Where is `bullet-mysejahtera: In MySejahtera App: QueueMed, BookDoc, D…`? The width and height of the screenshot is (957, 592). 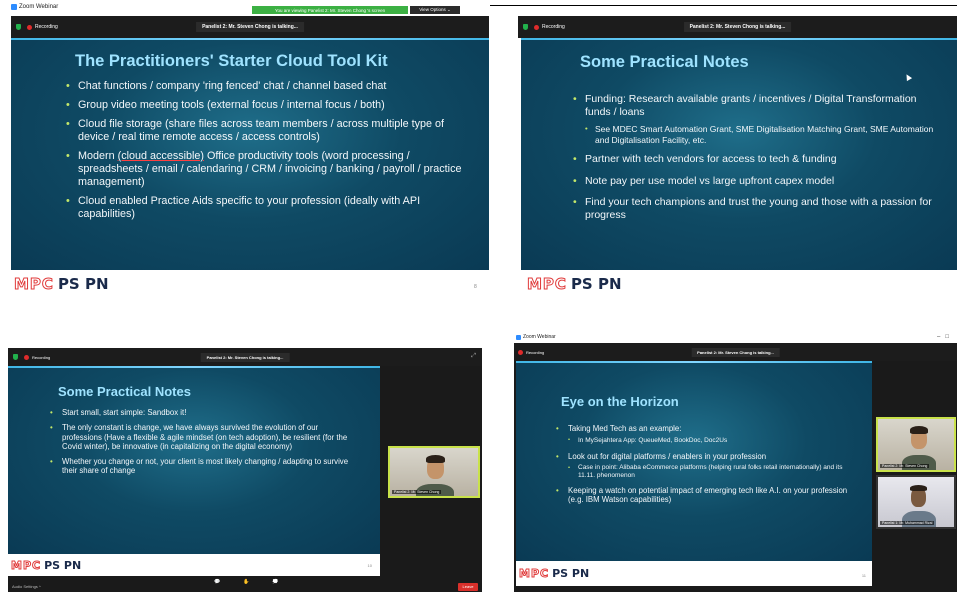 bullet-mysejahtera: In MySejahtera App: QueueMed, BookDoc, D… is located at coordinates (706, 441).